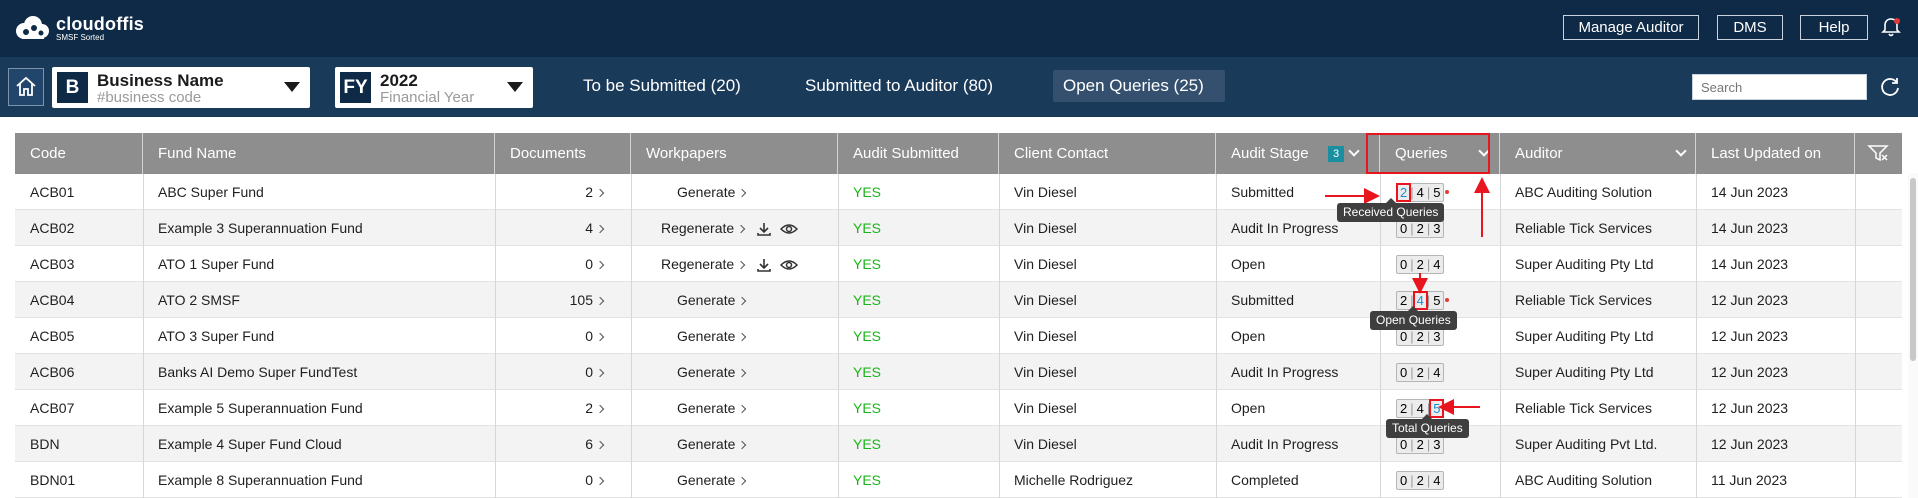  I want to click on received-queries-tooltip: Received Queries, so click(1391, 210).